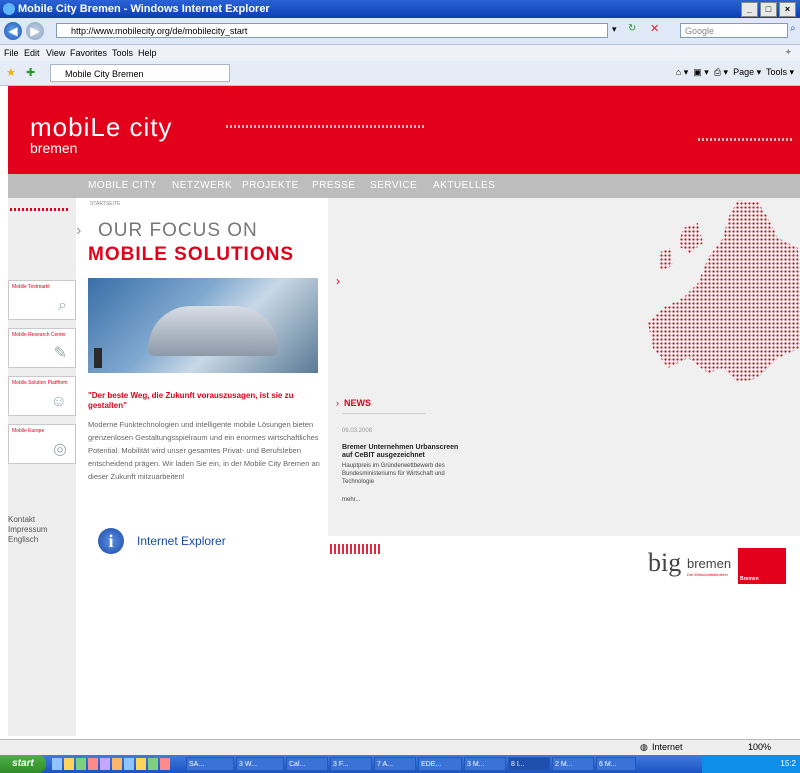 This screenshot has width=800, height=773. Describe the element at coordinates (667, 747) in the screenshot. I see `zone-label: Internet` at that location.